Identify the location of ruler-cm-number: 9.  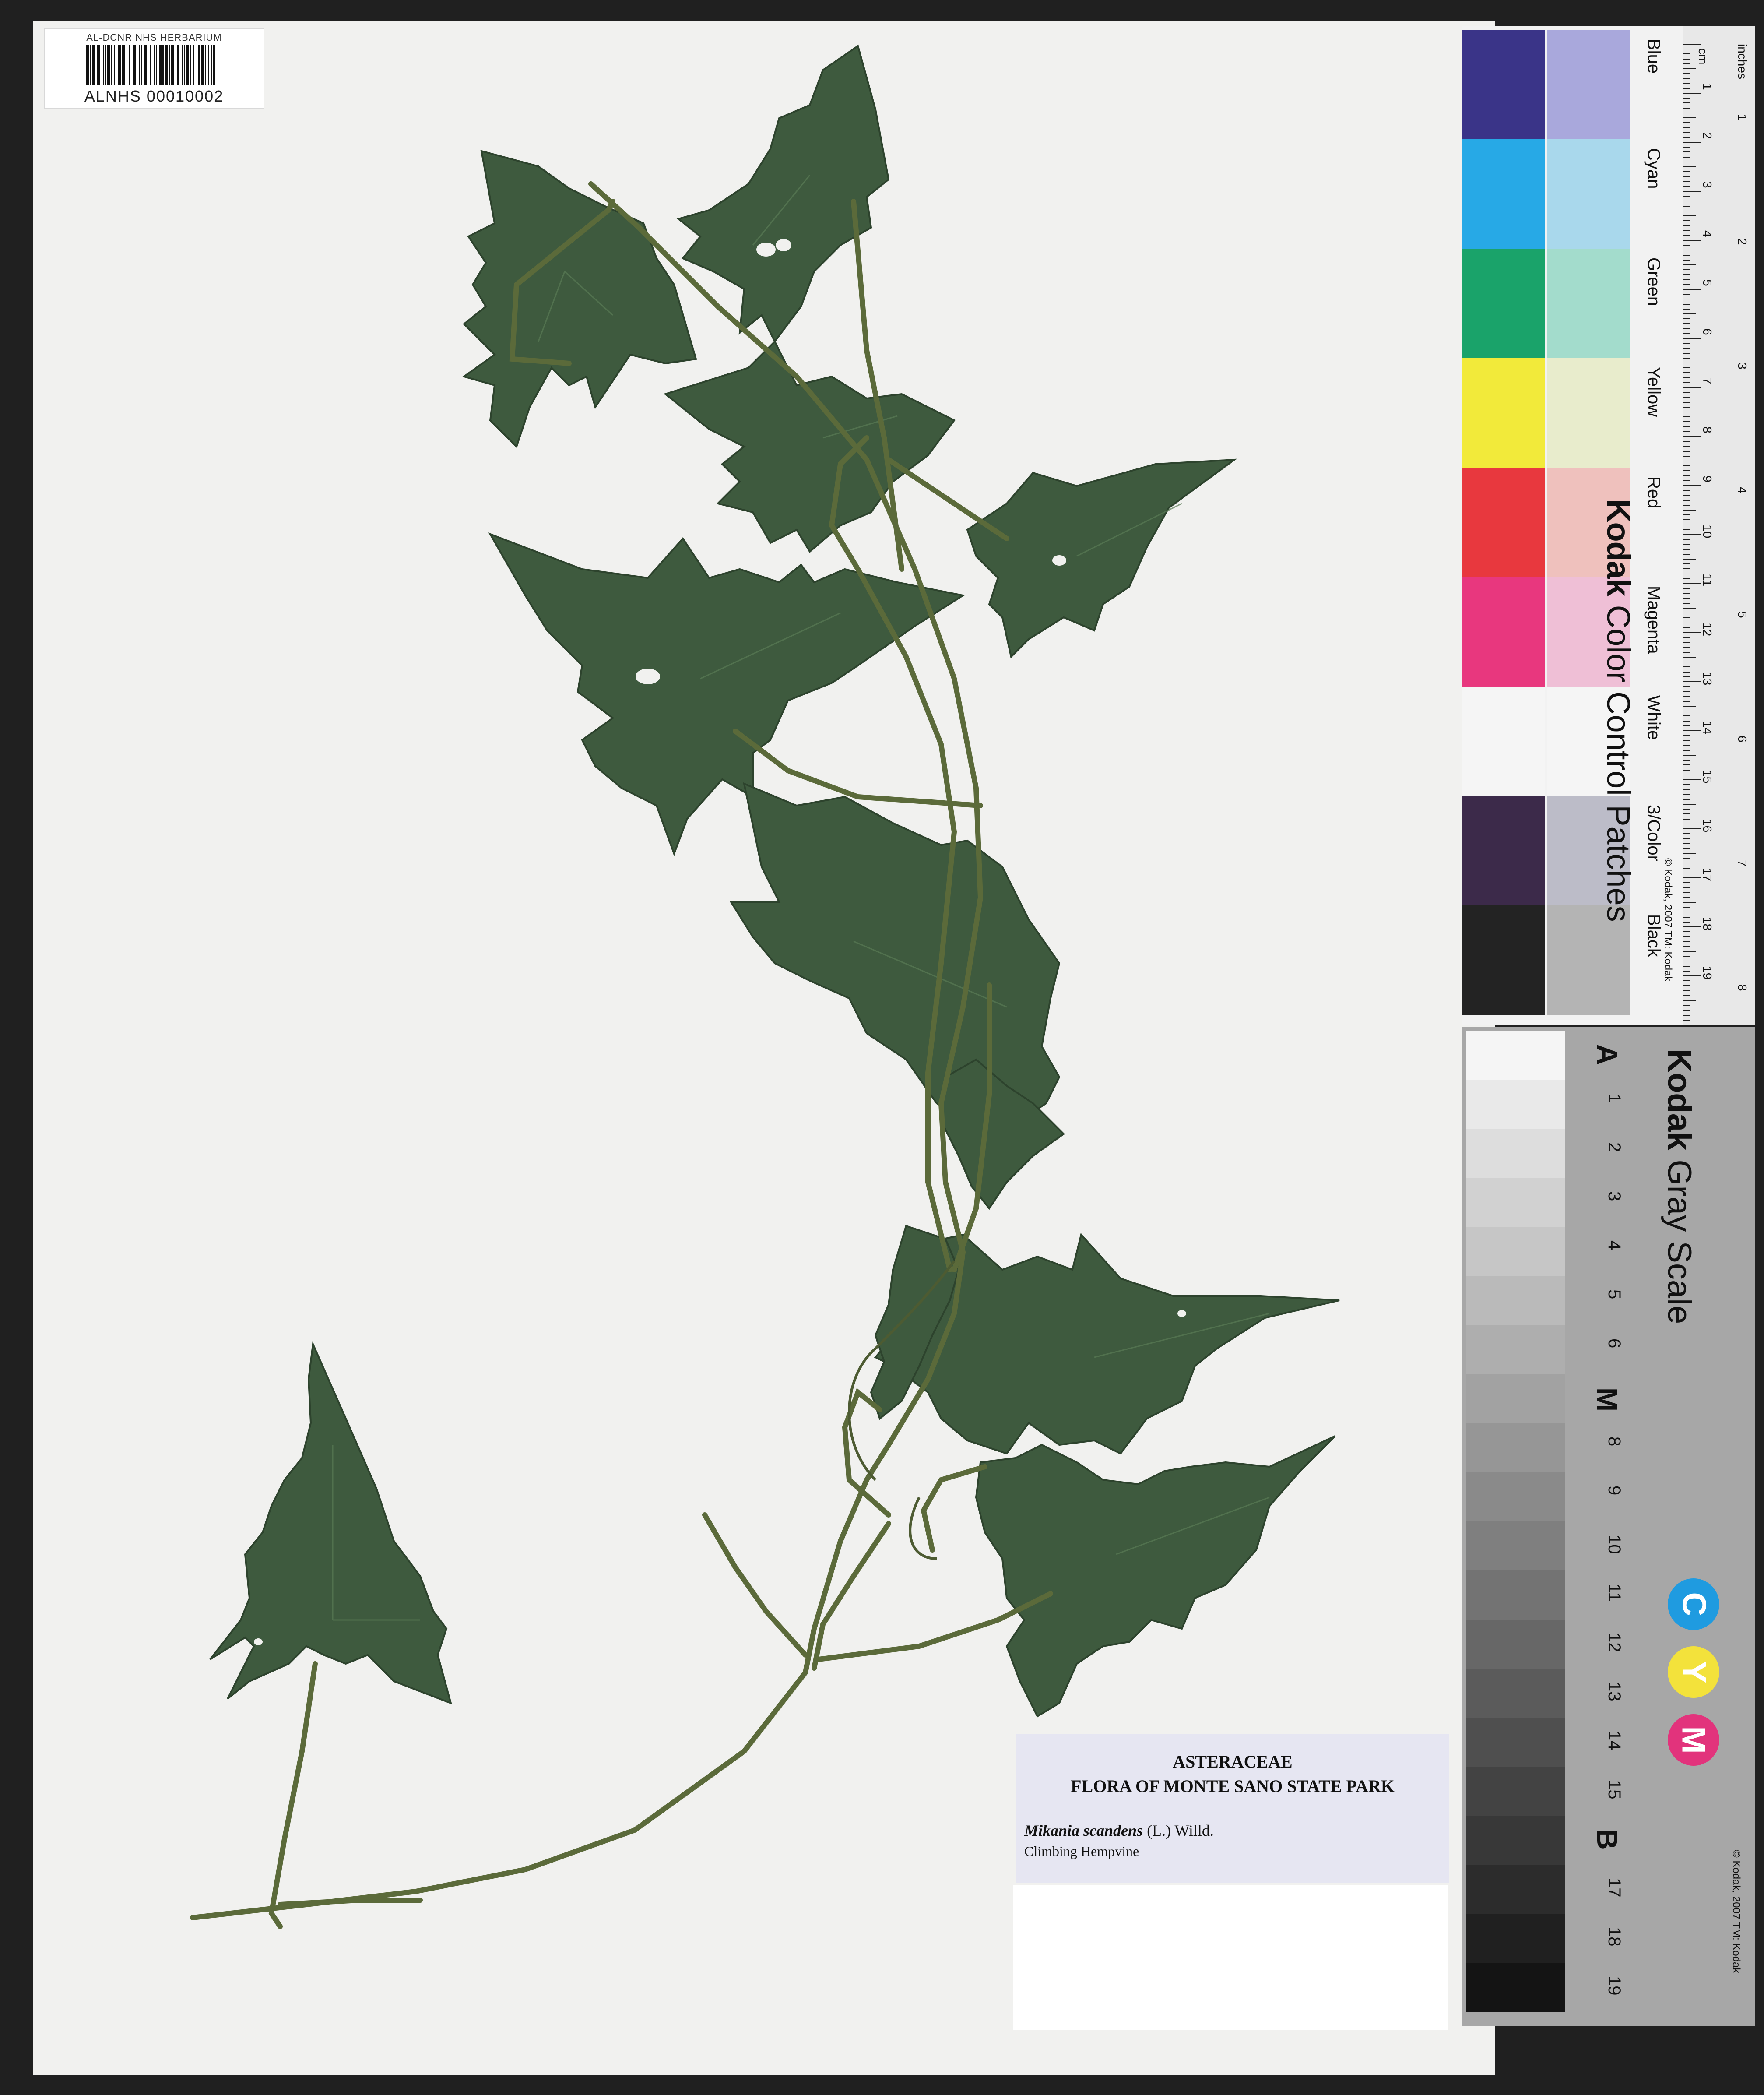
(1708, 478).